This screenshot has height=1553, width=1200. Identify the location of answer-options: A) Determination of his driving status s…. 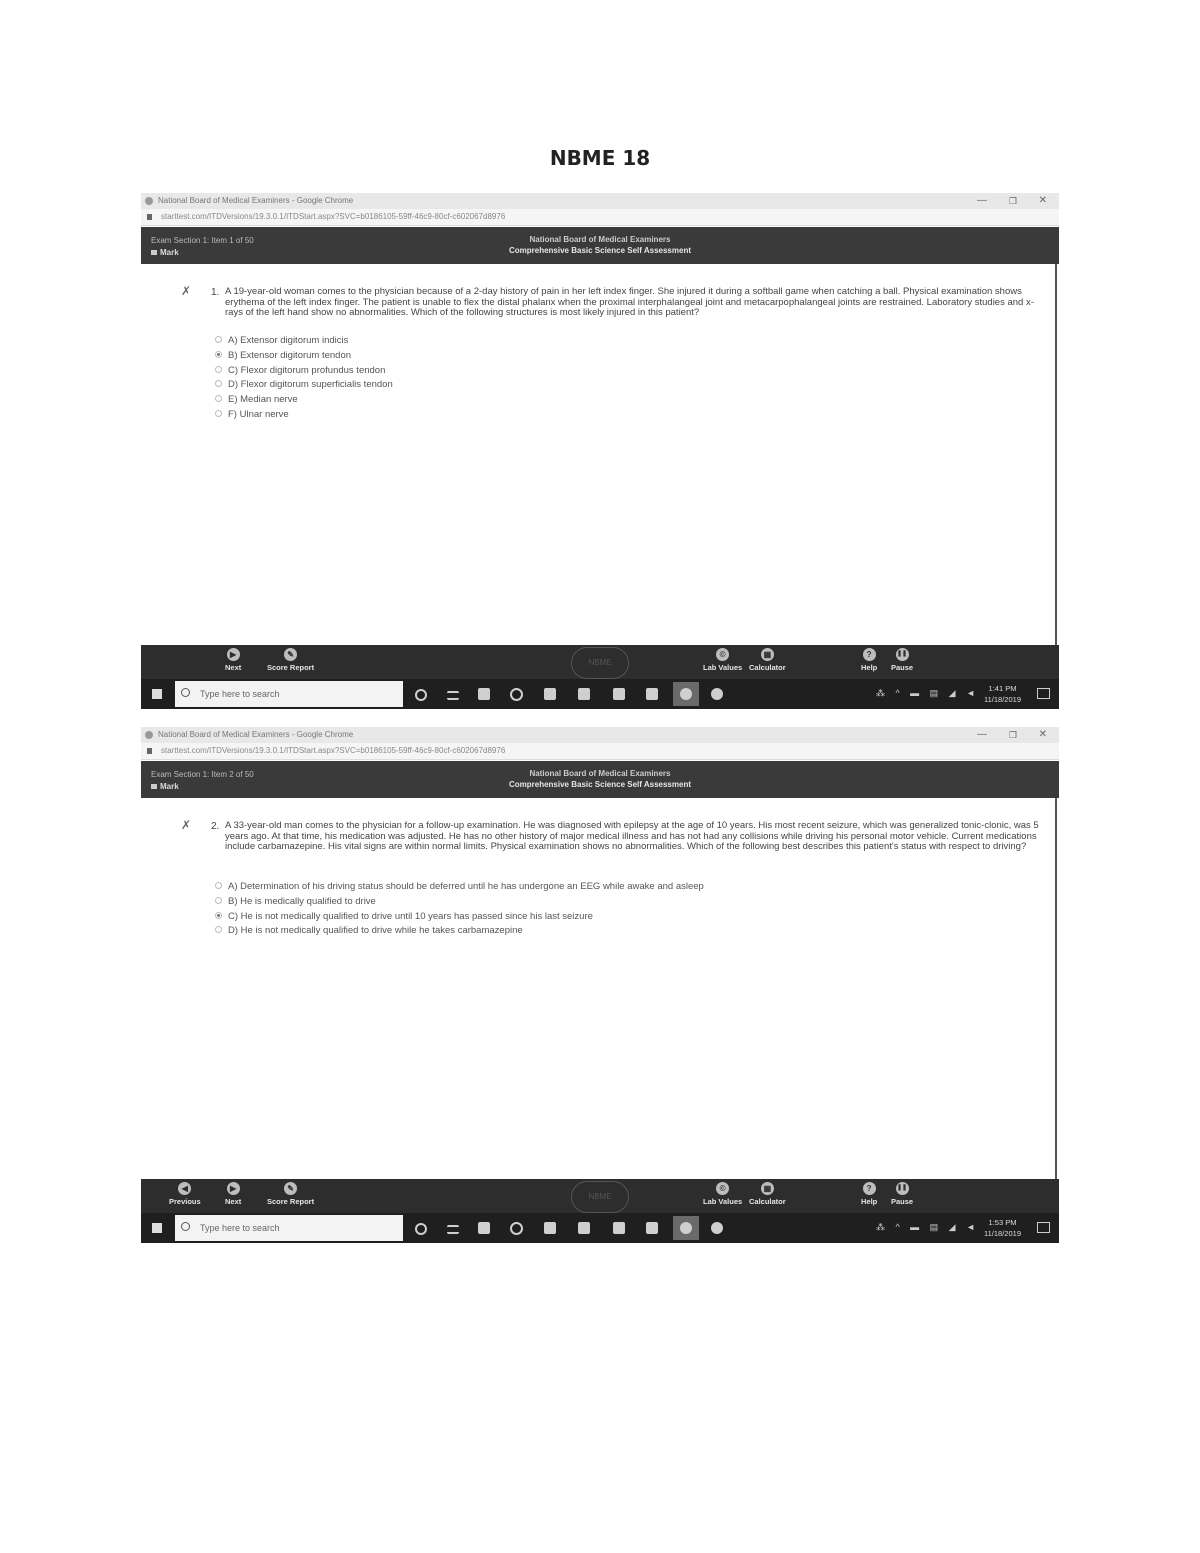
(459, 909).